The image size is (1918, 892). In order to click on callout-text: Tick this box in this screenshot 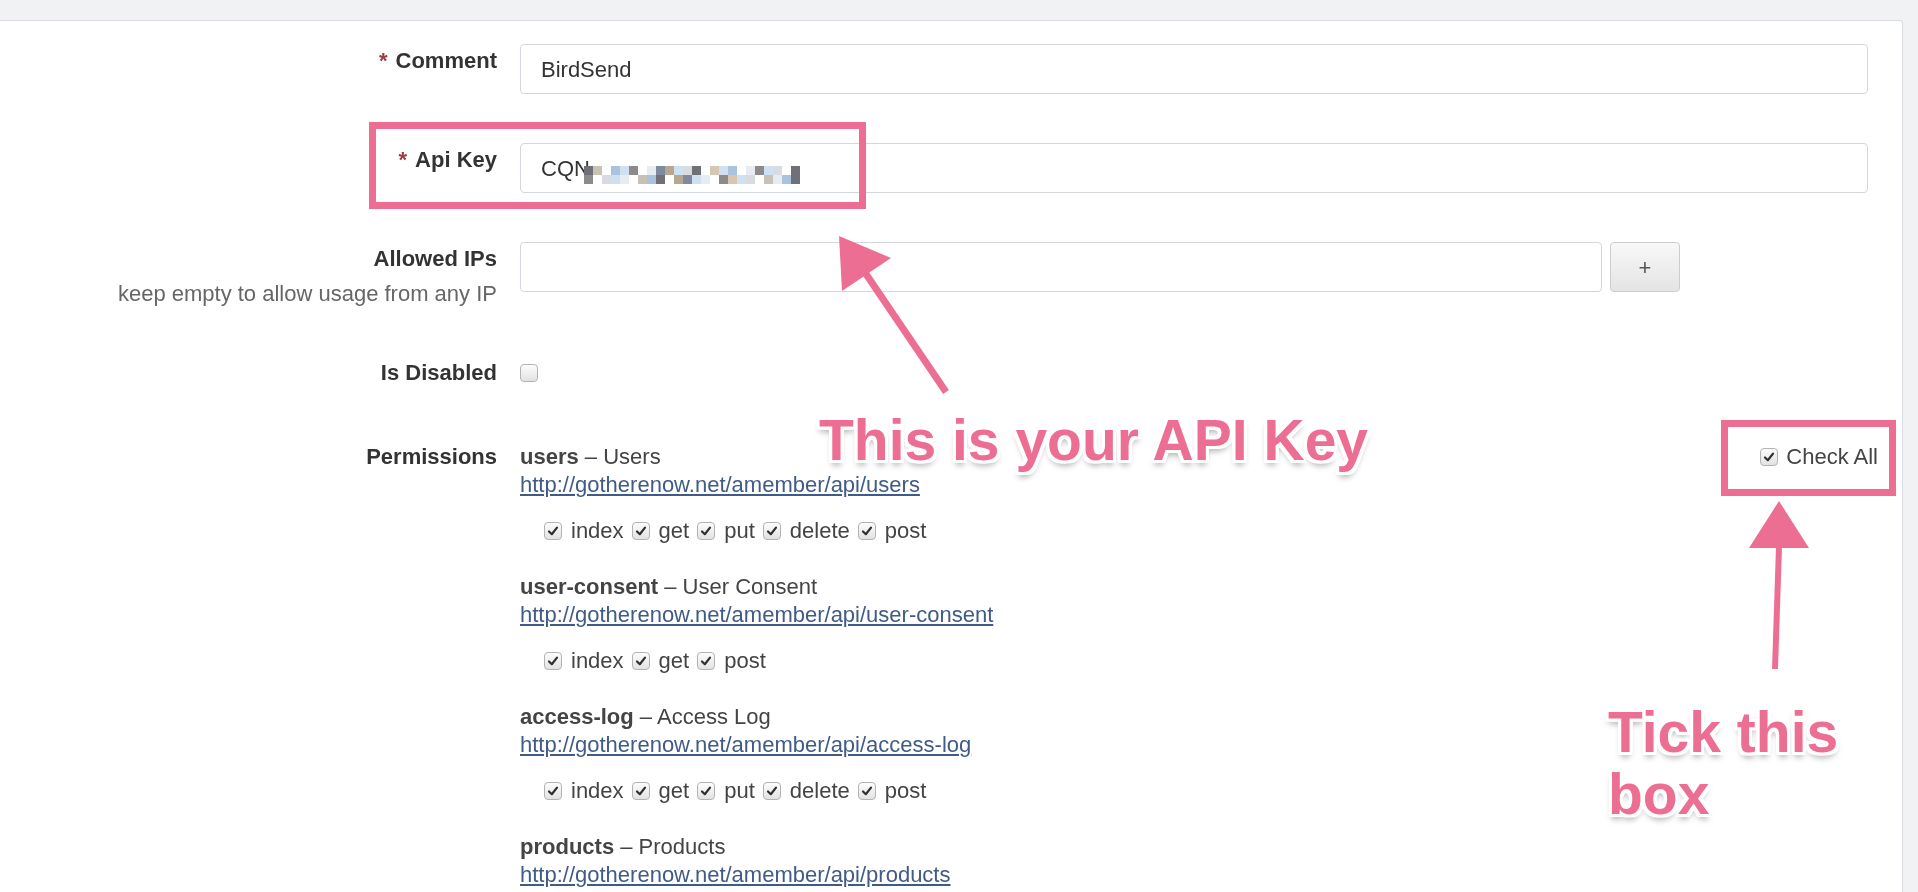, I will do `click(1724, 763)`.